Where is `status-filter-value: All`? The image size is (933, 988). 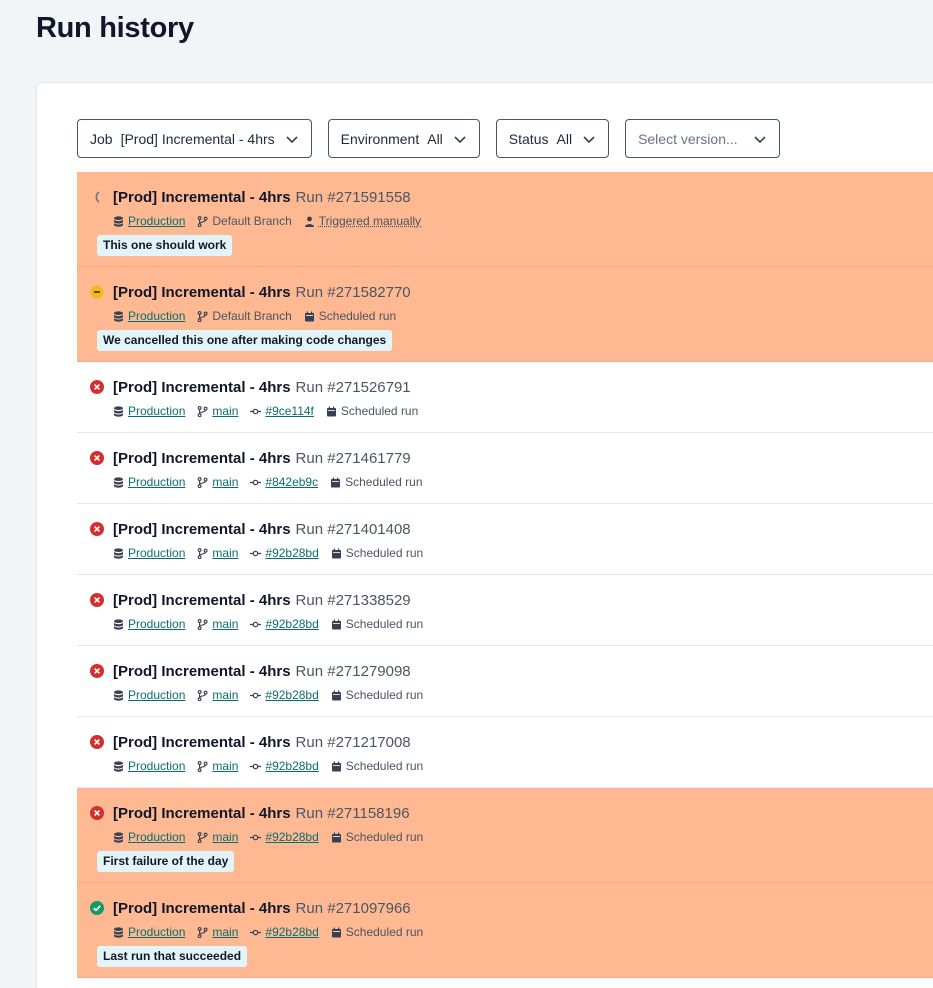 status-filter-value: All is located at coordinates (565, 139).